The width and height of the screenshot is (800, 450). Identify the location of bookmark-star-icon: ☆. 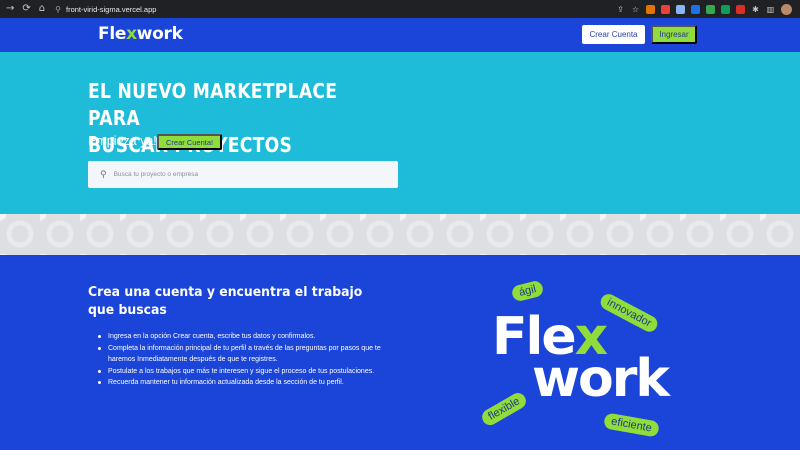
(635, 9).